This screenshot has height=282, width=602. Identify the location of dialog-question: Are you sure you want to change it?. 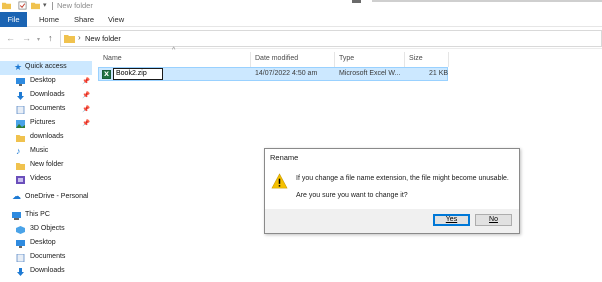
(352, 195).